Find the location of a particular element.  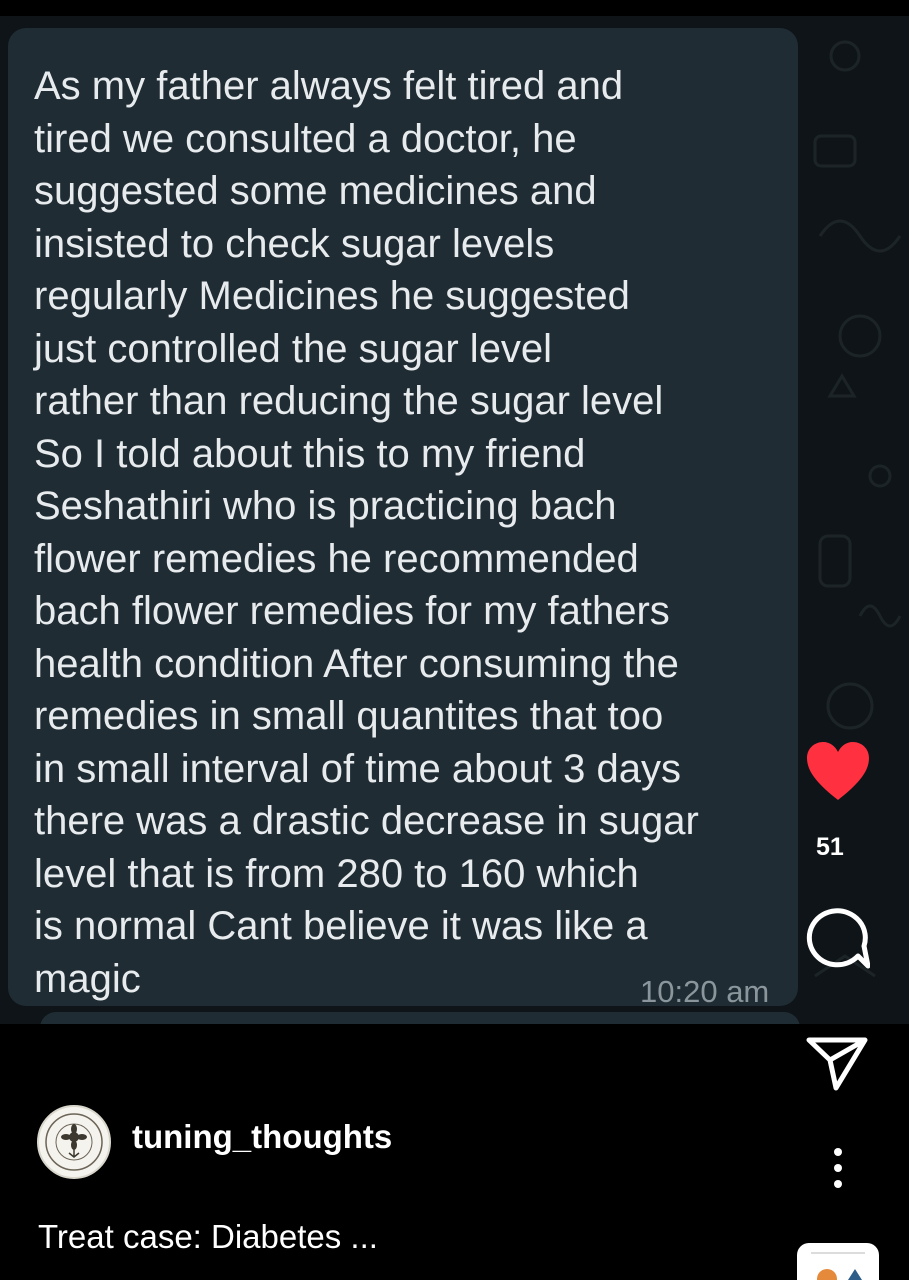

flower-logo-icon is located at coordinates (74, 1142).